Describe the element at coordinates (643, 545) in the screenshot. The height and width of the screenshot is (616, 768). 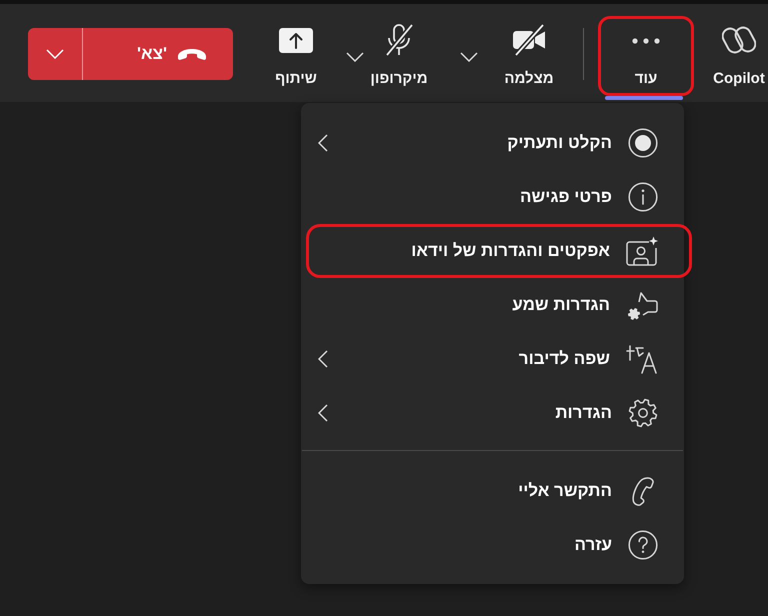
I see `help-icon` at that location.